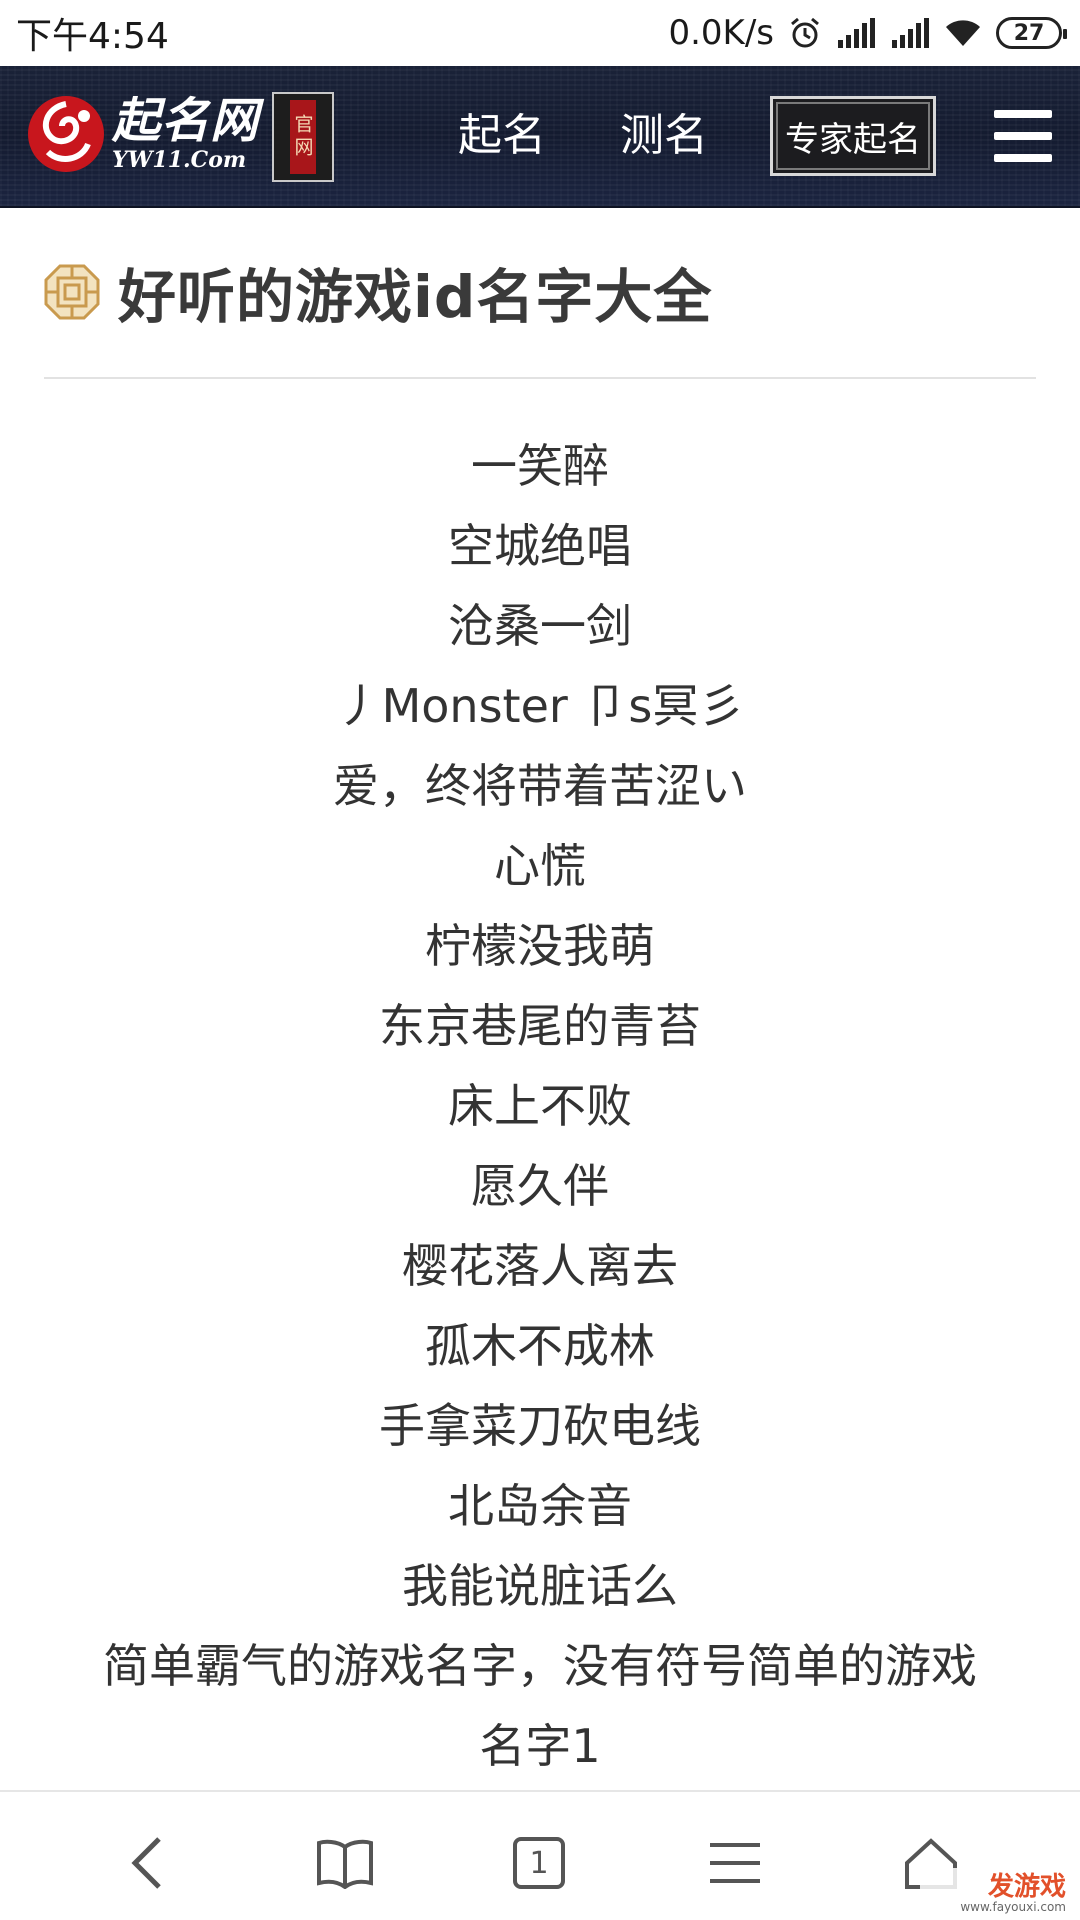 The width and height of the screenshot is (1080, 1920). I want to click on browser-bottom-bar: 1, so click(540, 1855).